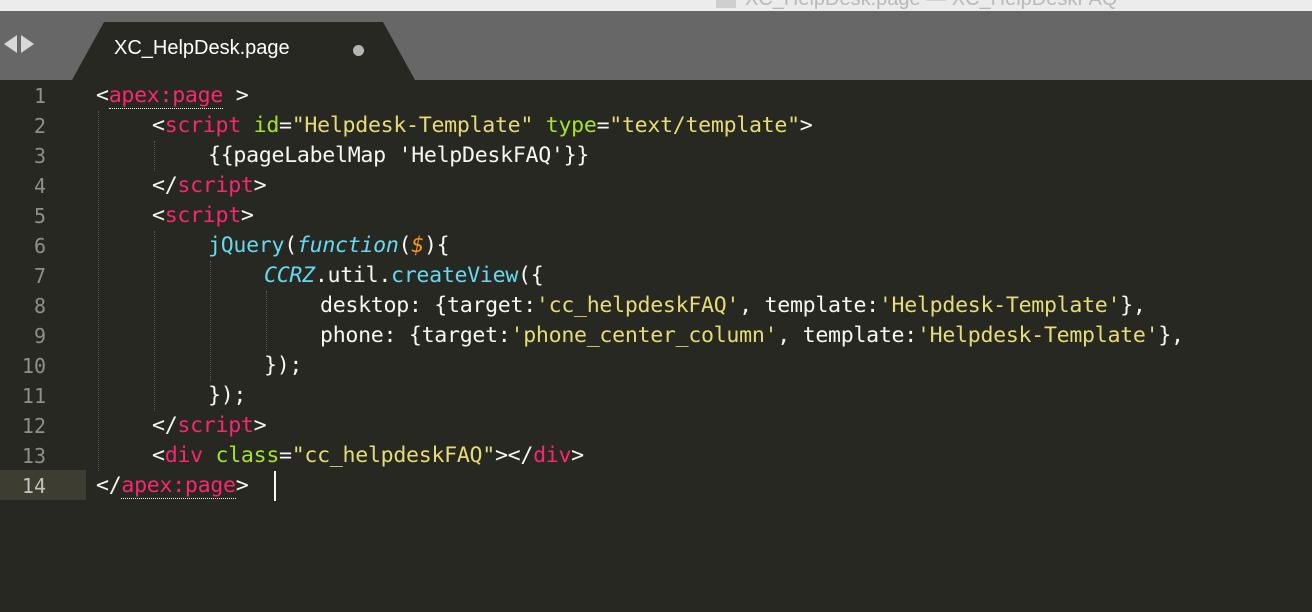 The height and width of the screenshot is (612, 1312). What do you see at coordinates (644, 335) in the screenshot?
I see `code-token: 'phone_center_column'` at bounding box center [644, 335].